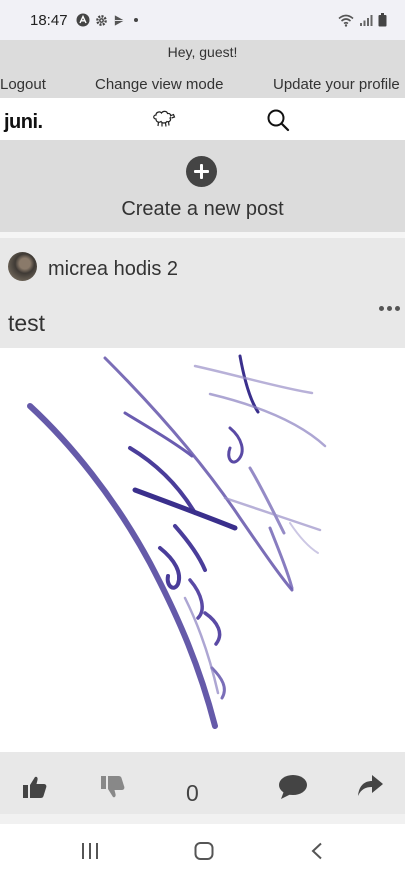  I want to click on thumbs-down-icon, so click(113, 789).